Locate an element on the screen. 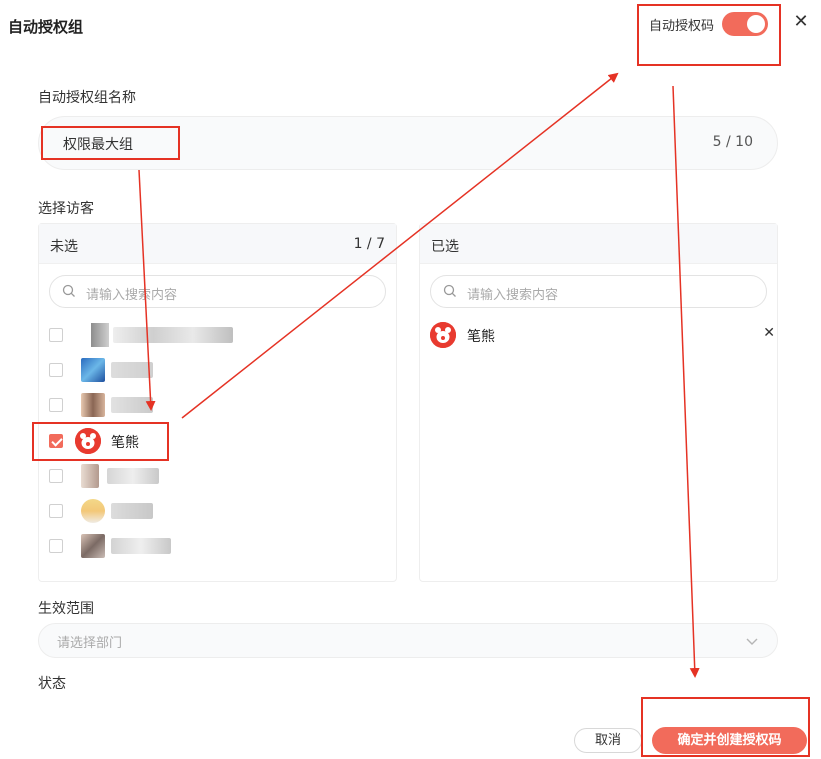 This screenshot has height=759, width=821. selected-panel-header: 已选 is located at coordinates (598, 244).